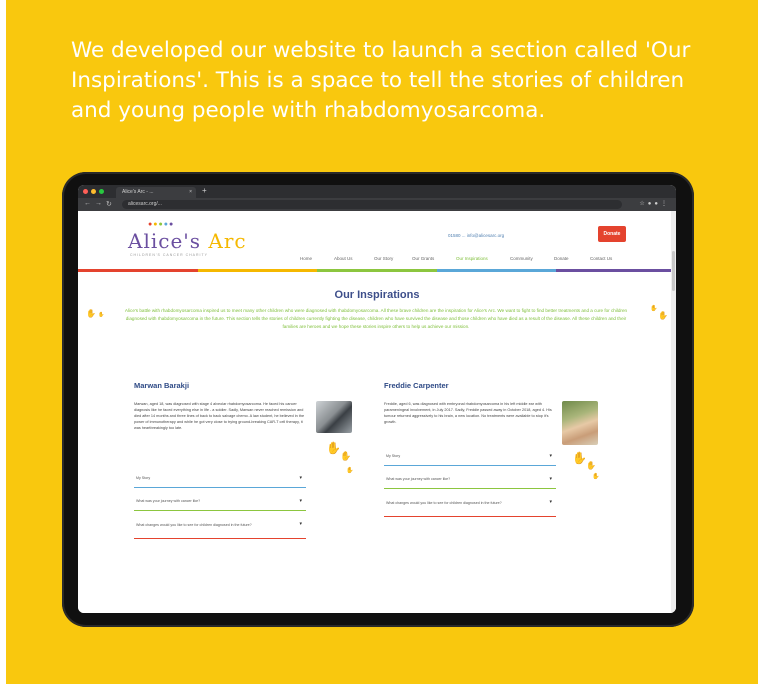 Image resolution: width=770 pixels, height=684 pixels. I want to click on menu-item-home: Home, so click(306, 258).